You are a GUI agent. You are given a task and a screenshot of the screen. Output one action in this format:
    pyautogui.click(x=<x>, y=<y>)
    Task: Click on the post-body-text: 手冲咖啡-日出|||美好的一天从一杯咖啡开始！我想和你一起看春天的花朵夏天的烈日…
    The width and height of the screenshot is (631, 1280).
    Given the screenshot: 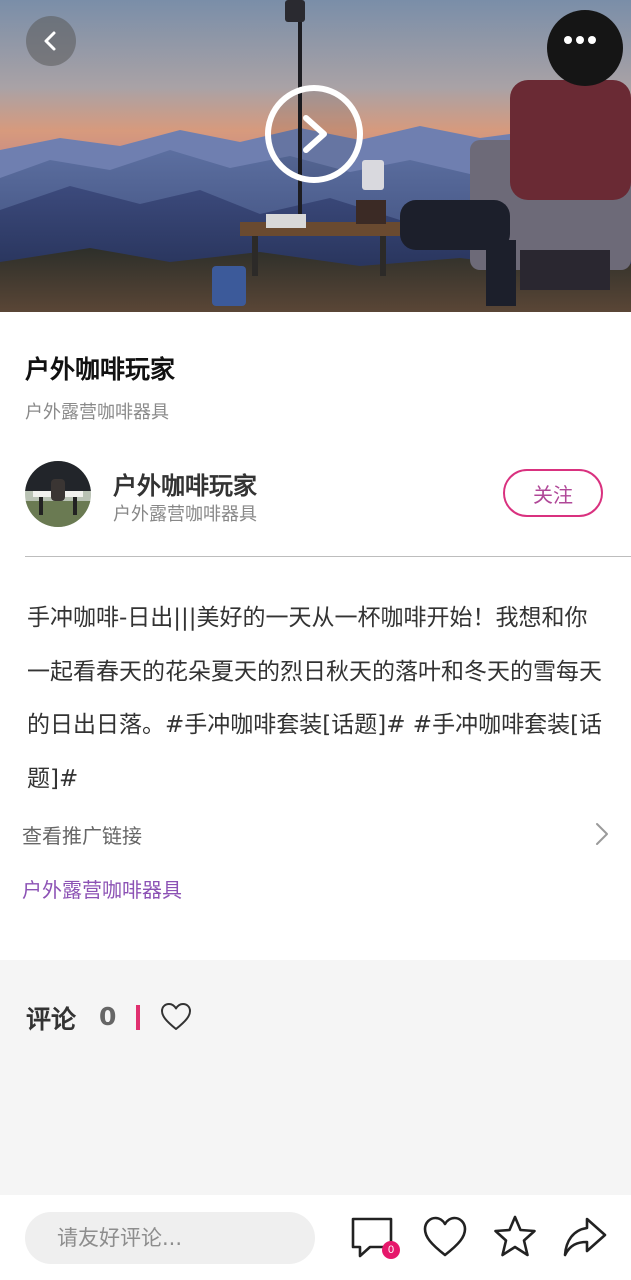 What is the action you would take?
    pyautogui.click(x=315, y=698)
    